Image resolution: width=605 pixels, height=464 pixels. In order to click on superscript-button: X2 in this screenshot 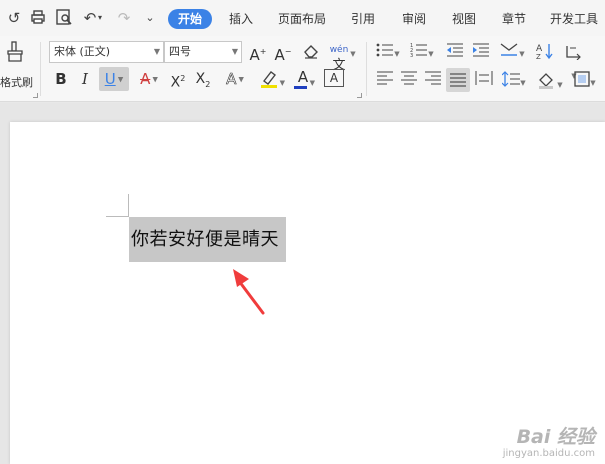, I will do `click(178, 81)`.